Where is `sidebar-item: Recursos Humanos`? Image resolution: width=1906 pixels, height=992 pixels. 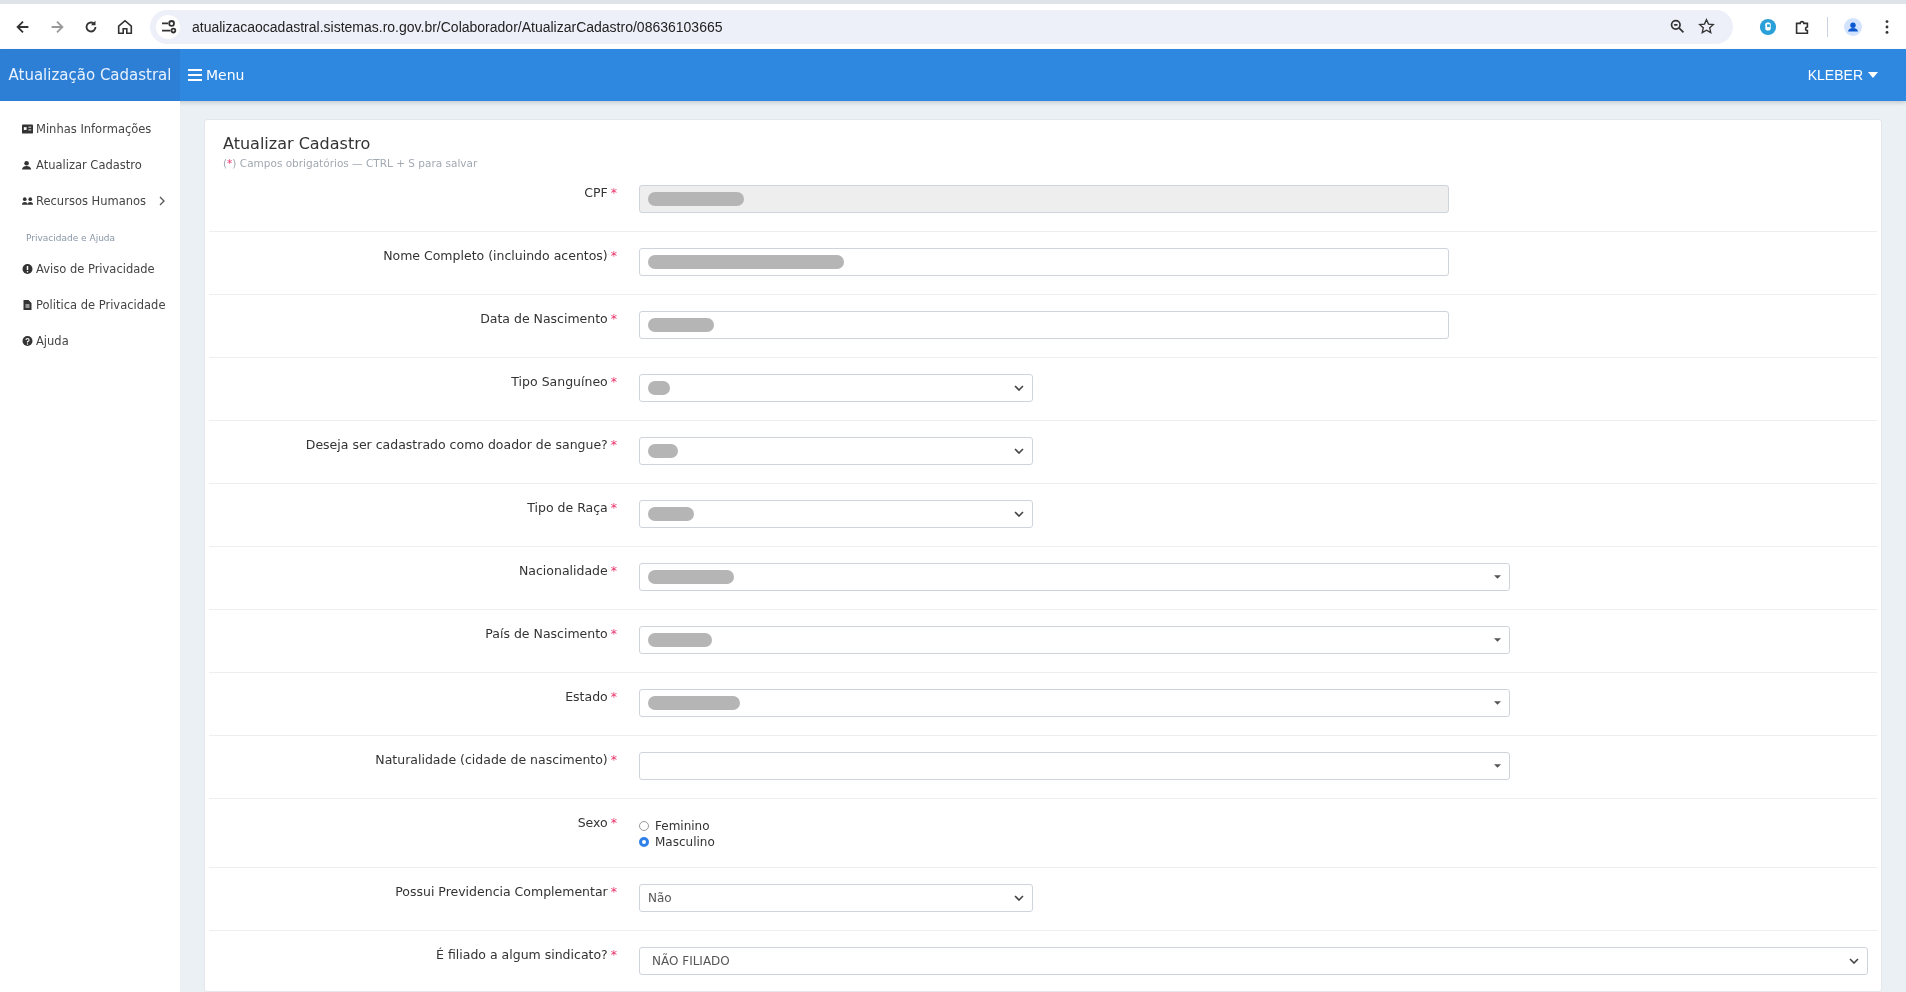
sidebar-item: Recursos Humanos is located at coordinates (90, 201).